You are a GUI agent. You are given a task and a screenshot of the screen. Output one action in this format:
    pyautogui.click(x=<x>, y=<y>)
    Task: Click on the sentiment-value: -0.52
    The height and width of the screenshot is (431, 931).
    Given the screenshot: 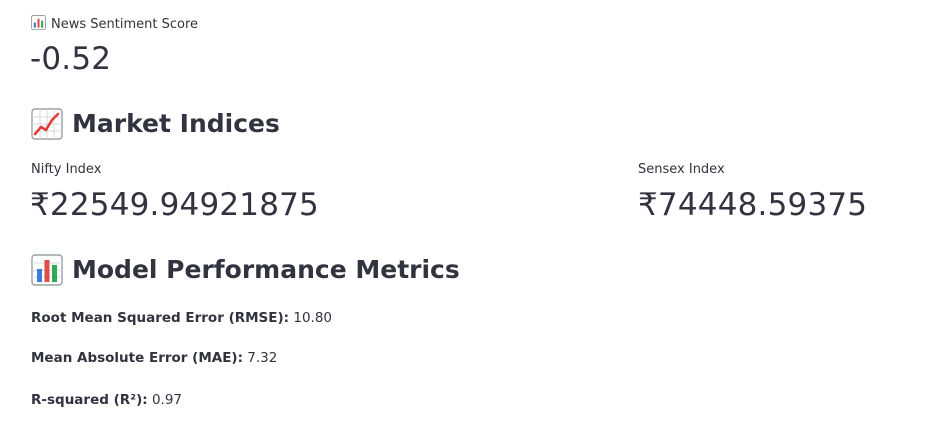 What is the action you would take?
    pyautogui.click(x=71, y=59)
    